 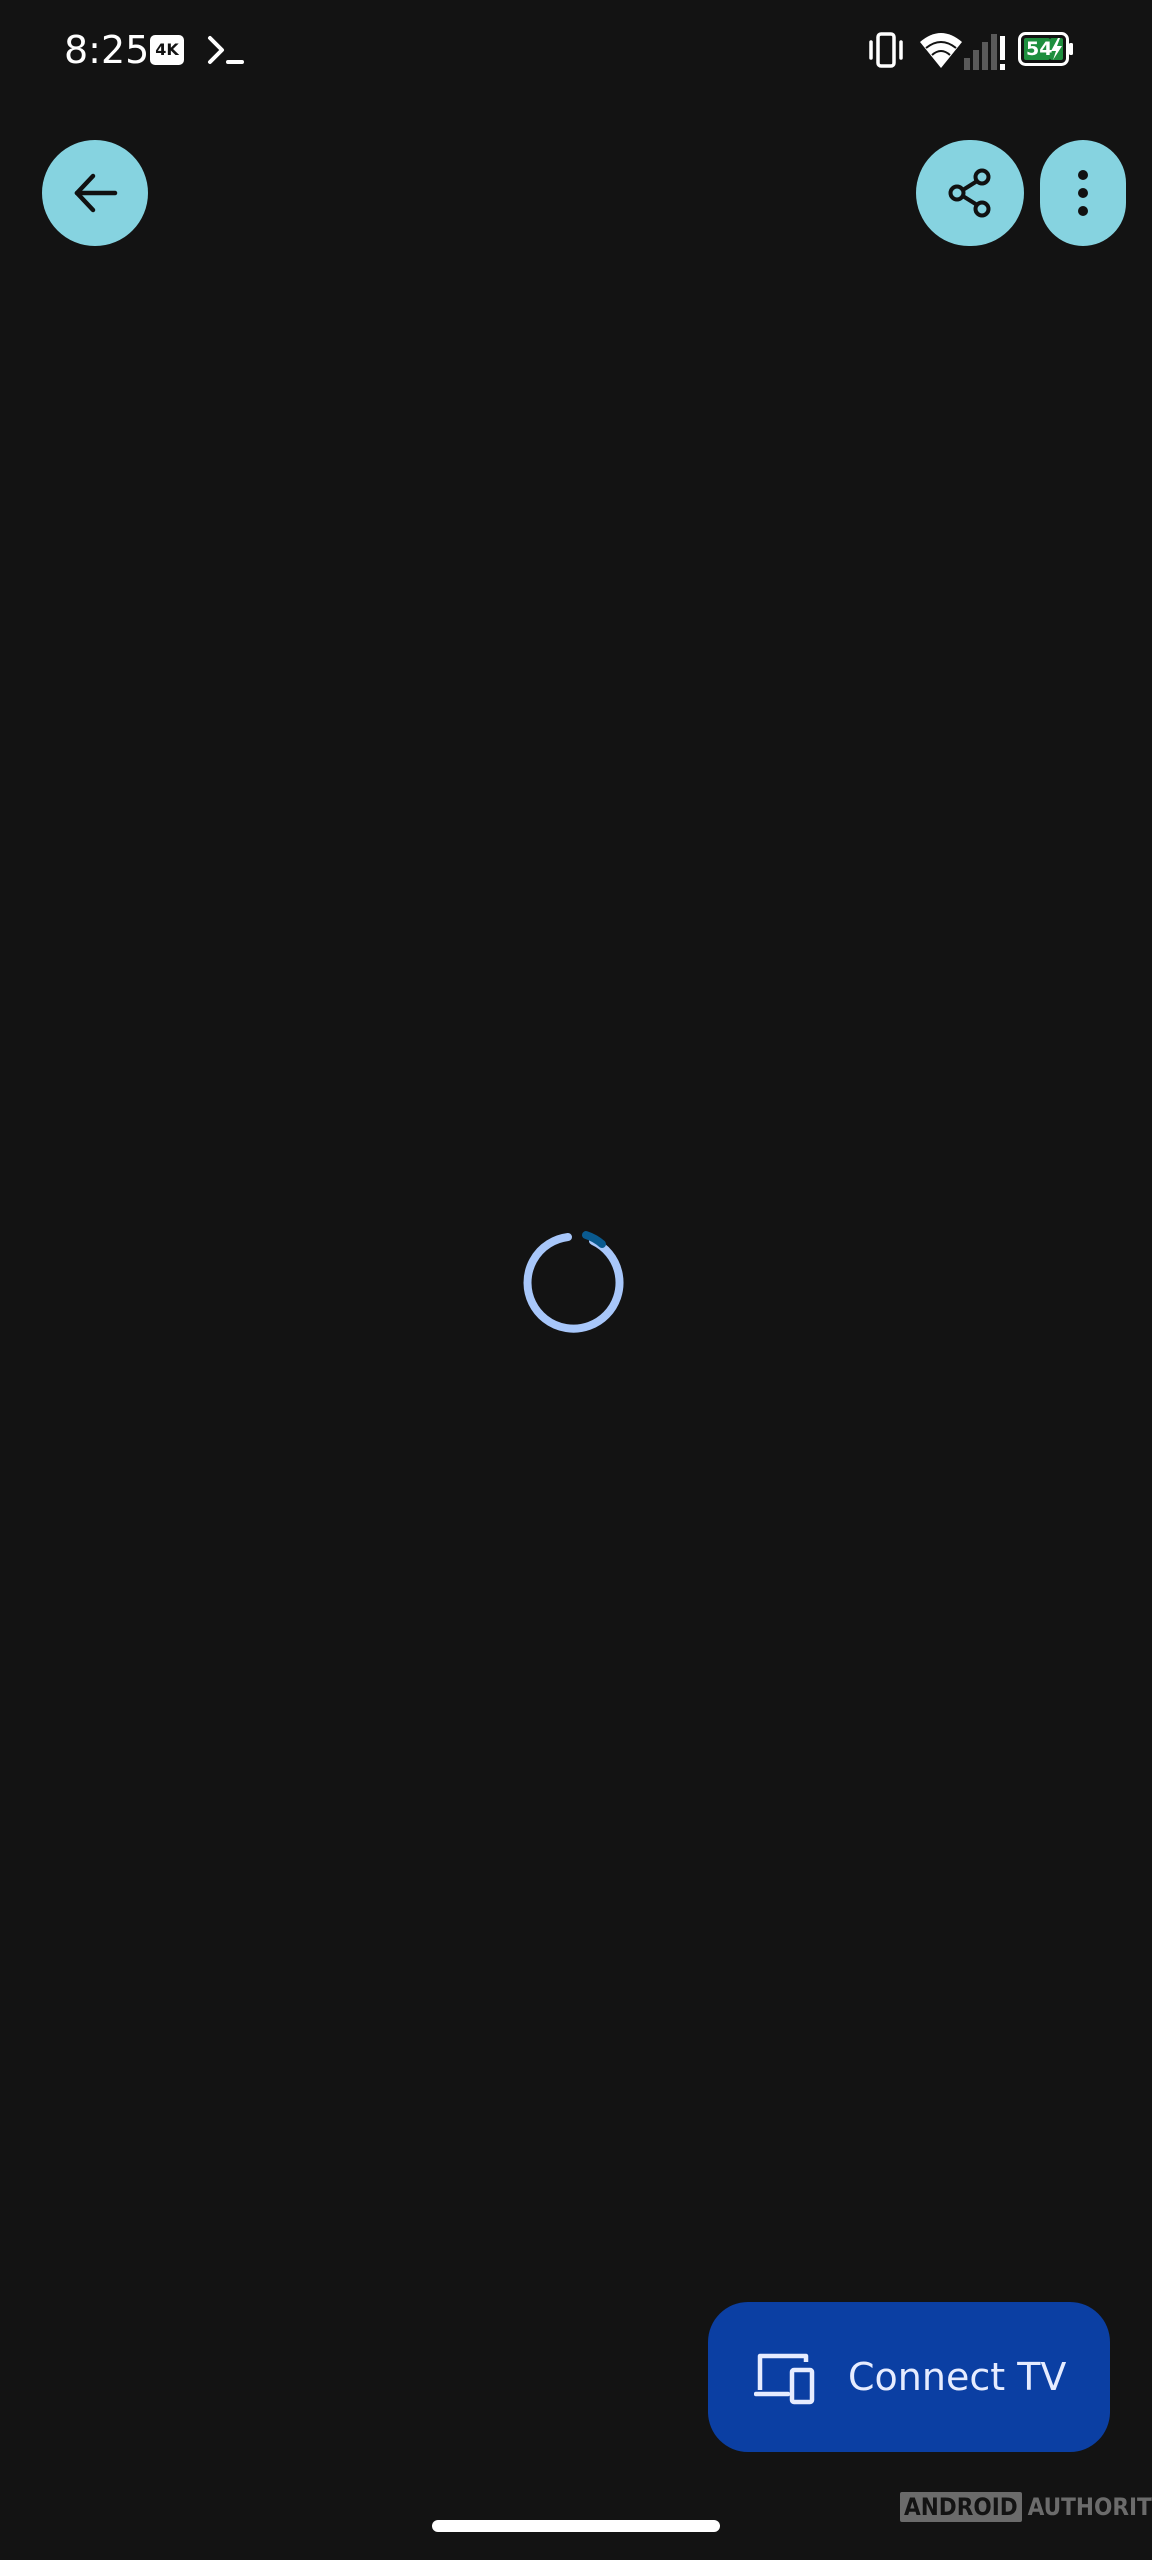 What do you see at coordinates (226, 50) in the screenshot?
I see `terminal-icon` at bounding box center [226, 50].